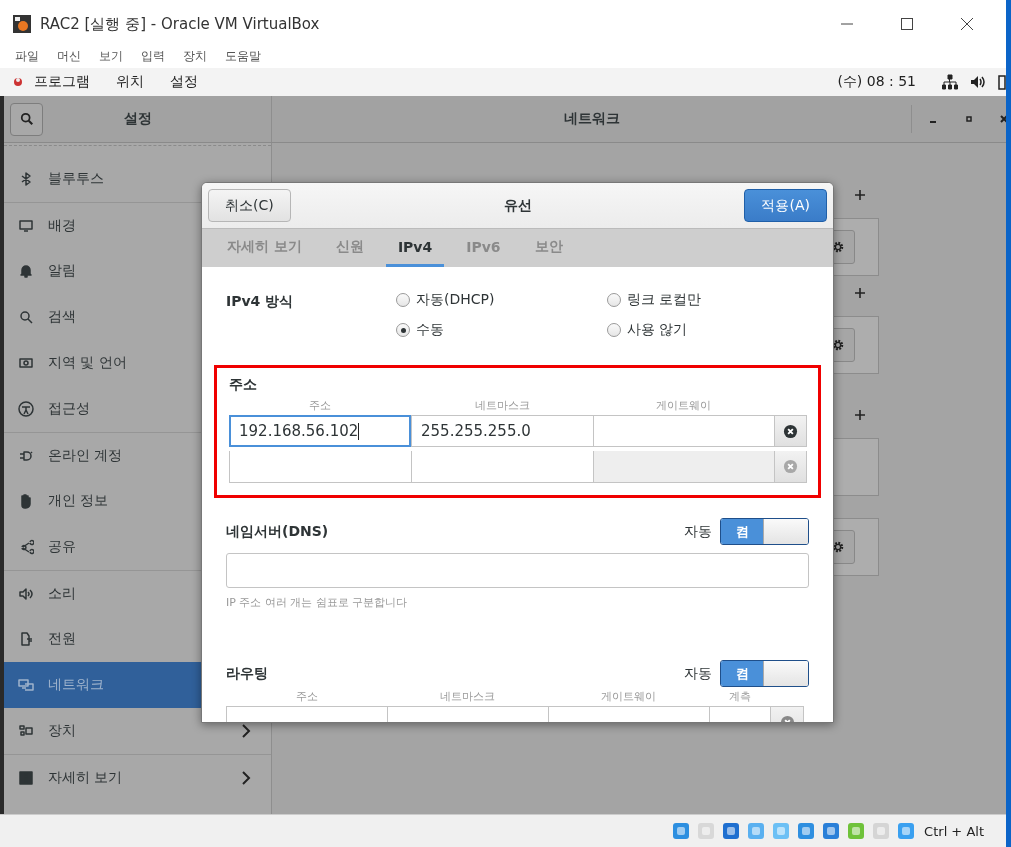  What do you see at coordinates (26, 409) in the screenshot?
I see `accessibility-icon` at bounding box center [26, 409].